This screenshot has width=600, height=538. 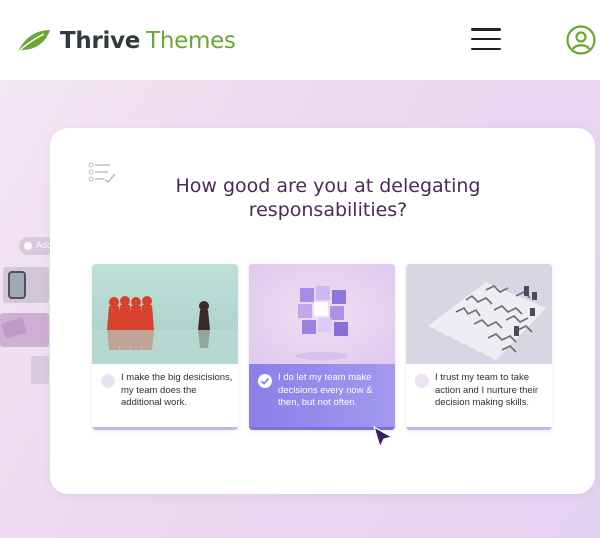 I want to click on brand-name-themes: Themes, so click(x=191, y=41).